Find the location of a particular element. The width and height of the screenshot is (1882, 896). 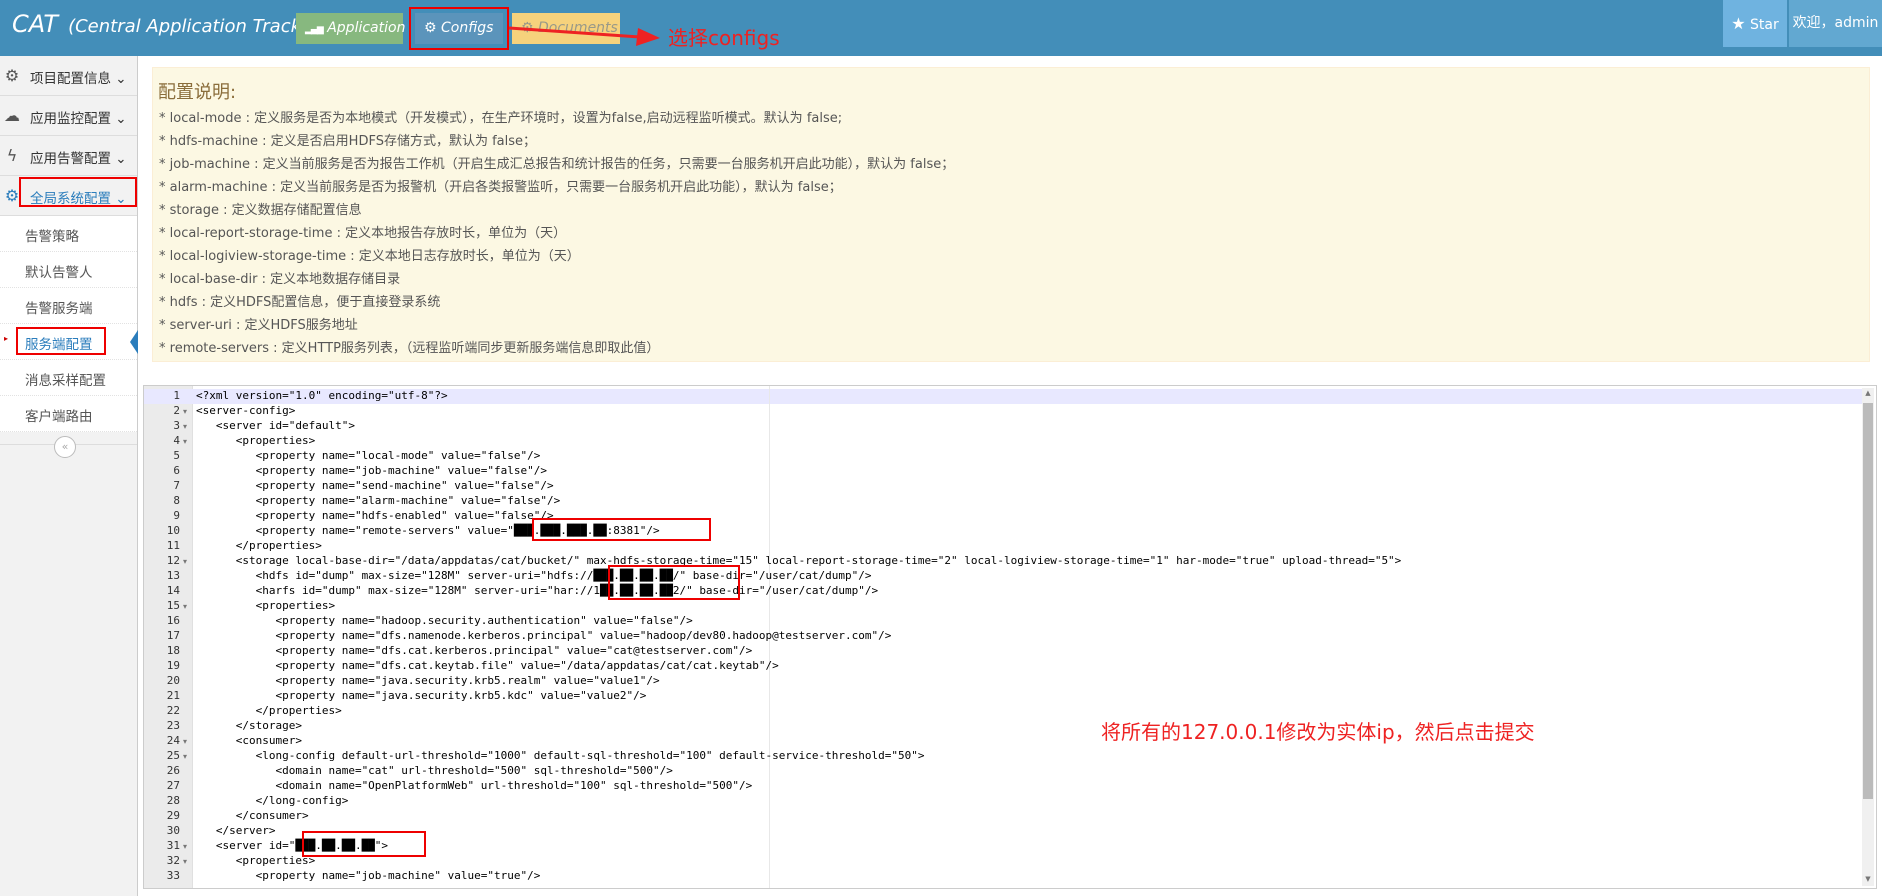

annotation-select-configs: 选择configs is located at coordinates (724, 38).